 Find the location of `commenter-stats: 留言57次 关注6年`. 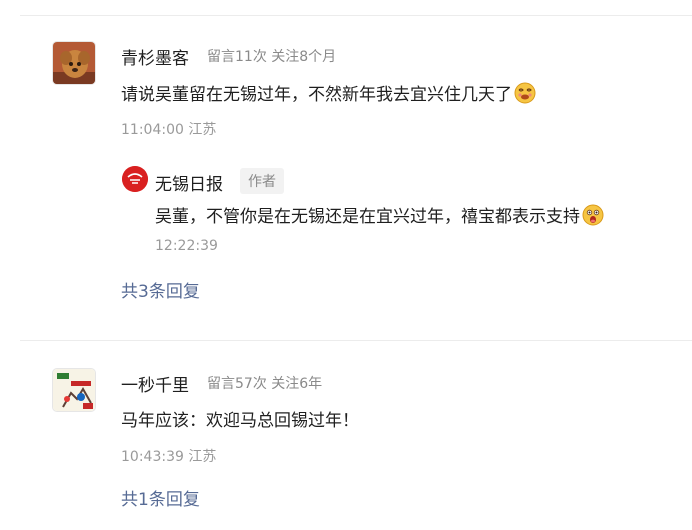

commenter-stats: 留言57次 关注6年 is located at coordinates (265, 384).